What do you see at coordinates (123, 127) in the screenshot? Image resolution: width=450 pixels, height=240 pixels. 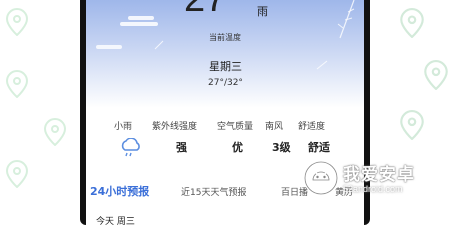 I see `metric-weather-label: 小雨` at bounding box center [123, 127].